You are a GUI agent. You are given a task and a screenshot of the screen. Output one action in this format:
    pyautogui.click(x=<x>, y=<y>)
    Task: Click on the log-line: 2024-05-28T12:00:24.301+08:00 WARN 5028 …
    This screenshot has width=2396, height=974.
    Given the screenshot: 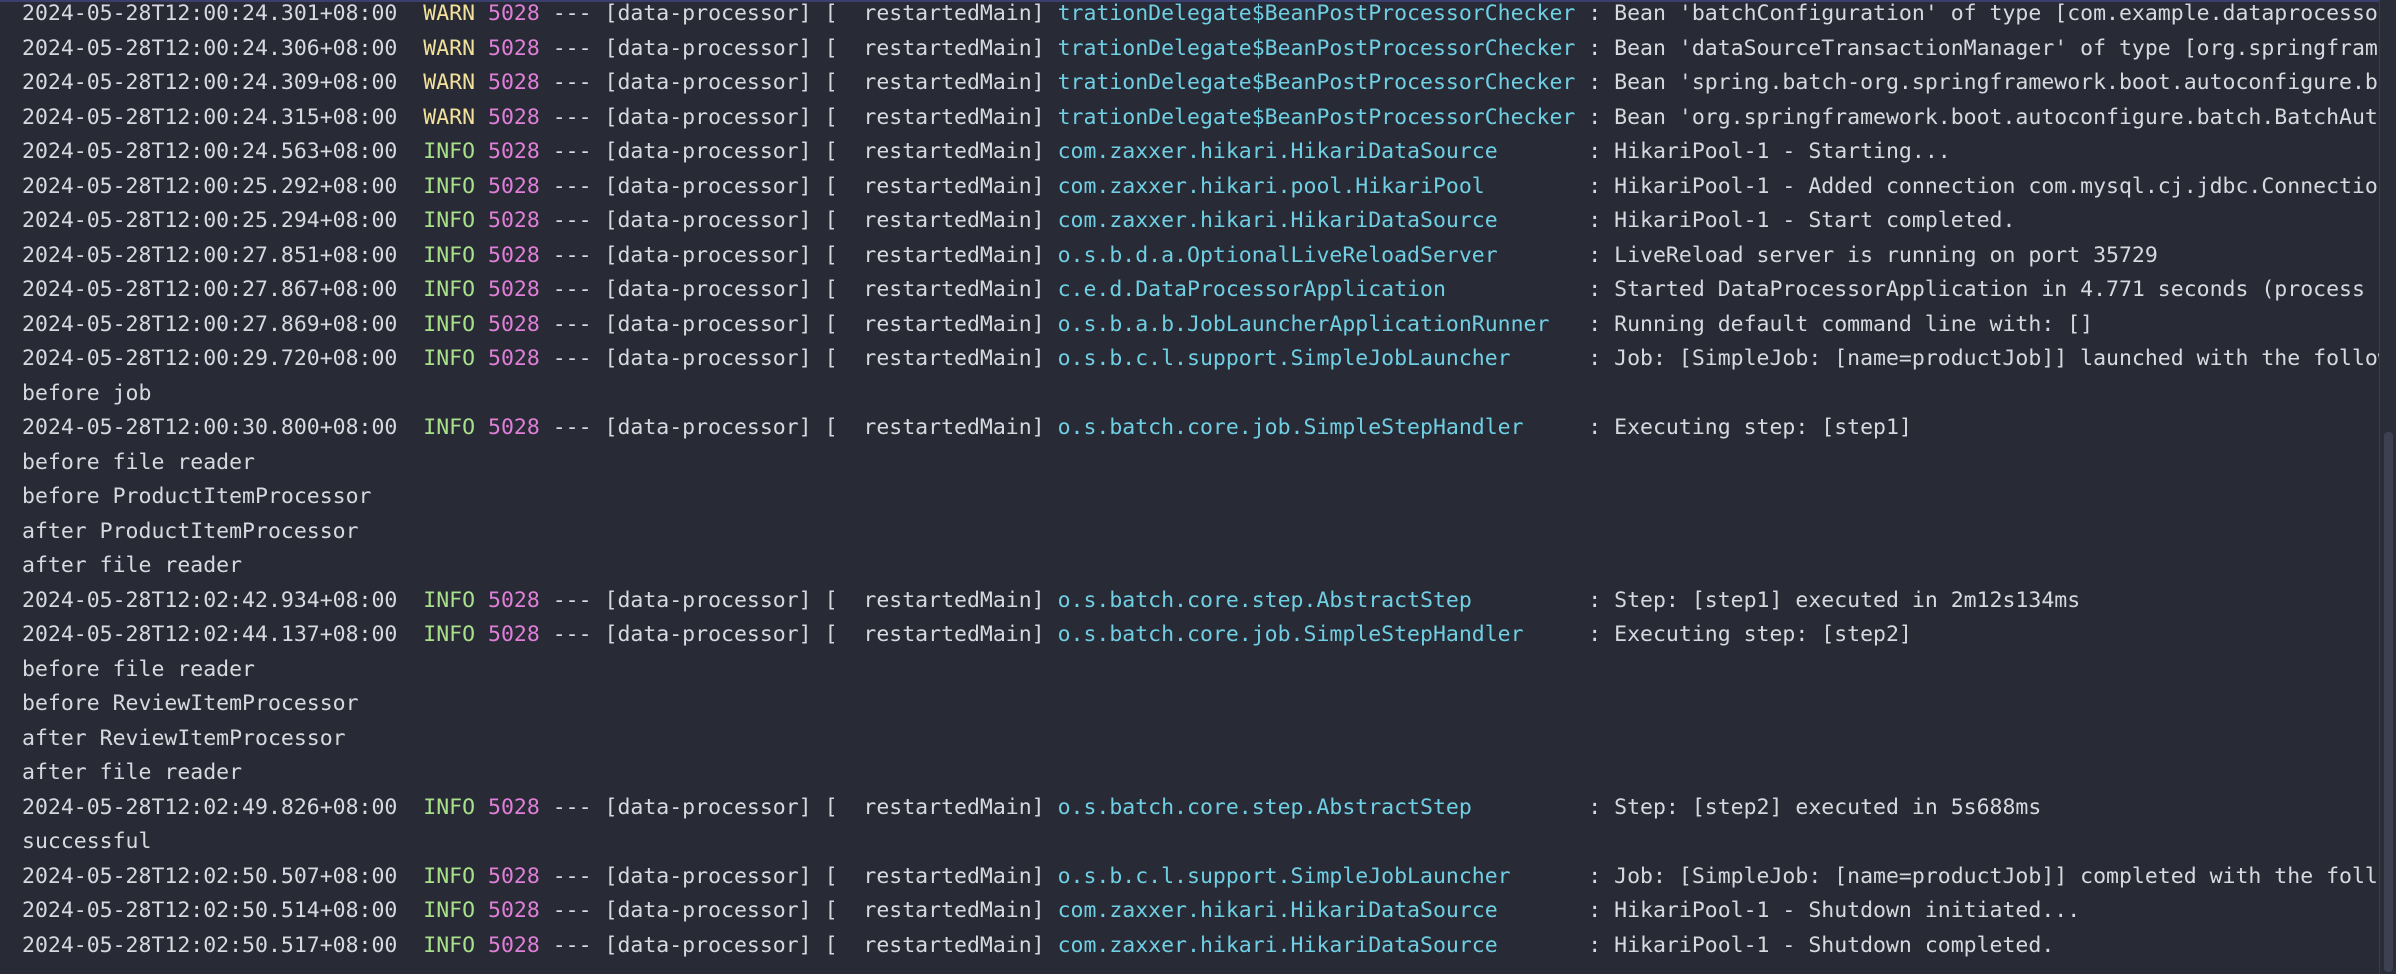 What is the action you would take?
    pyautogui.click(x=1206, y=16)
    